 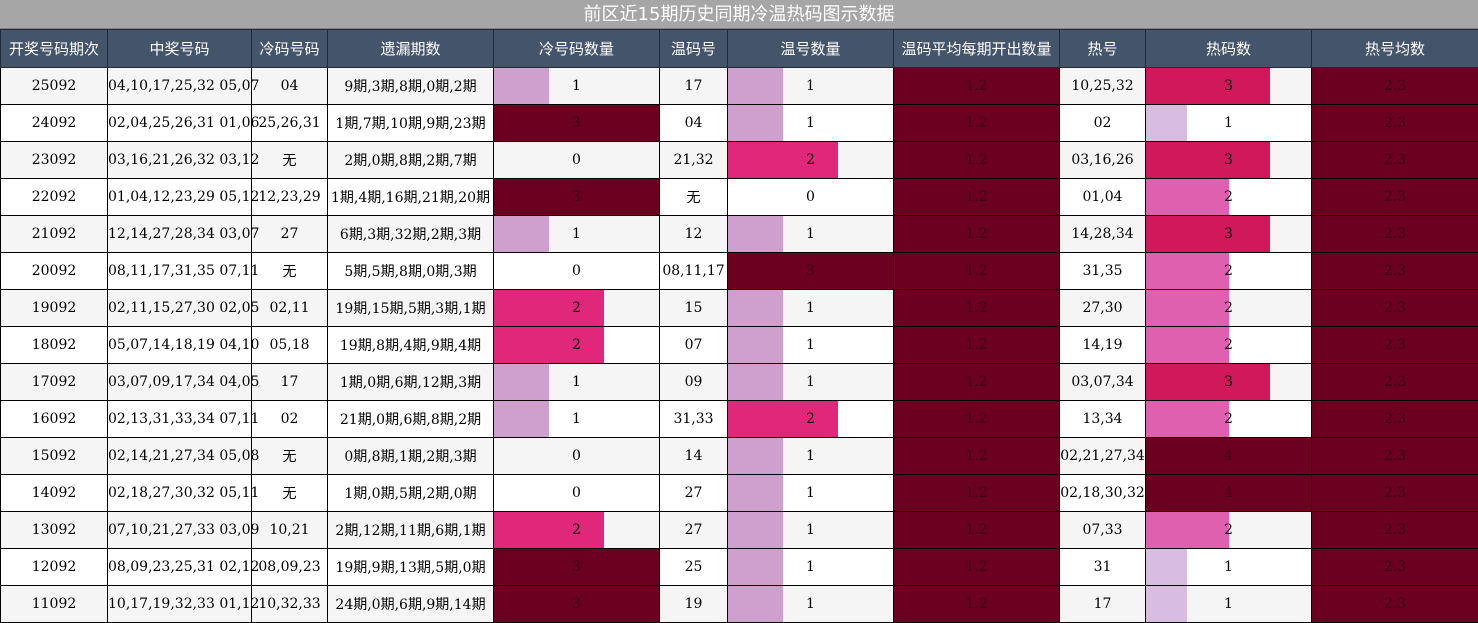 I want to click on hot-count-bar-value: 4, so click(x=1228, y=493).